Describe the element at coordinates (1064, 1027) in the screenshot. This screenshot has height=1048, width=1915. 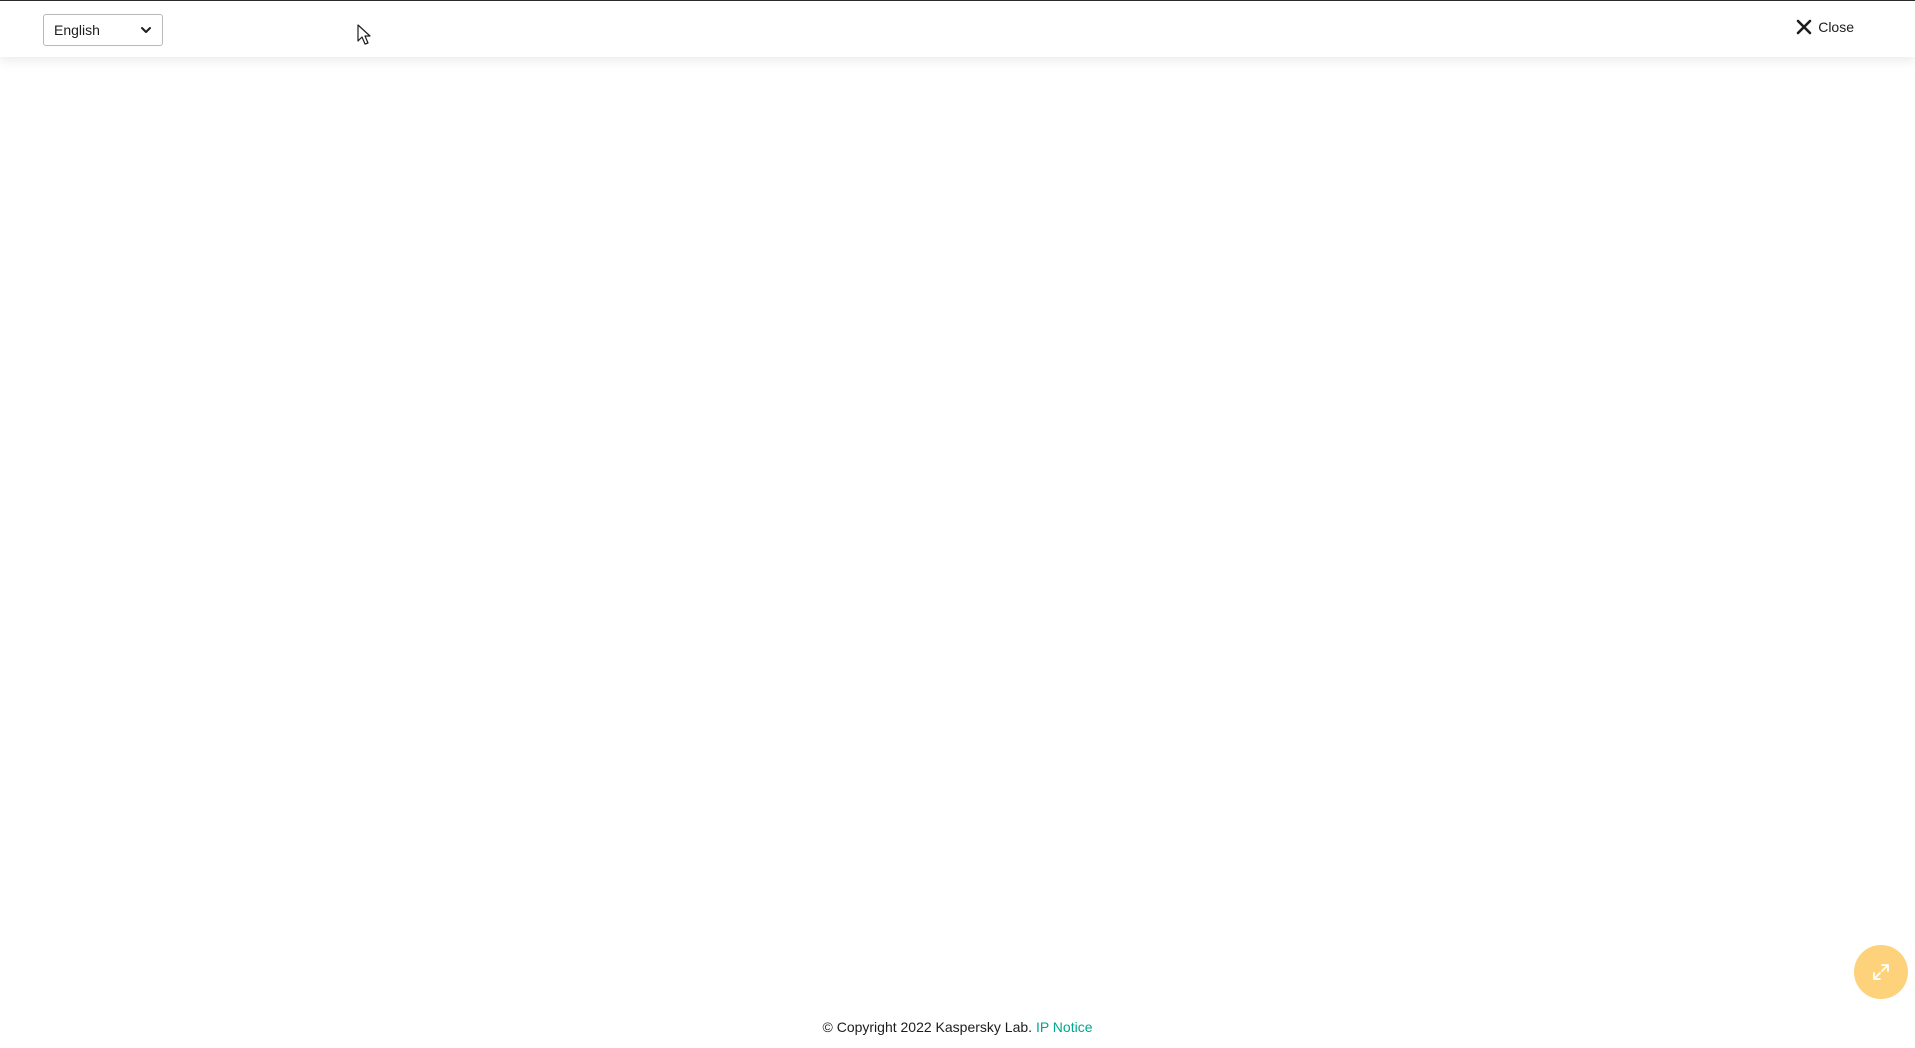
I see `ip-notice-link: IP Notice` at that location.